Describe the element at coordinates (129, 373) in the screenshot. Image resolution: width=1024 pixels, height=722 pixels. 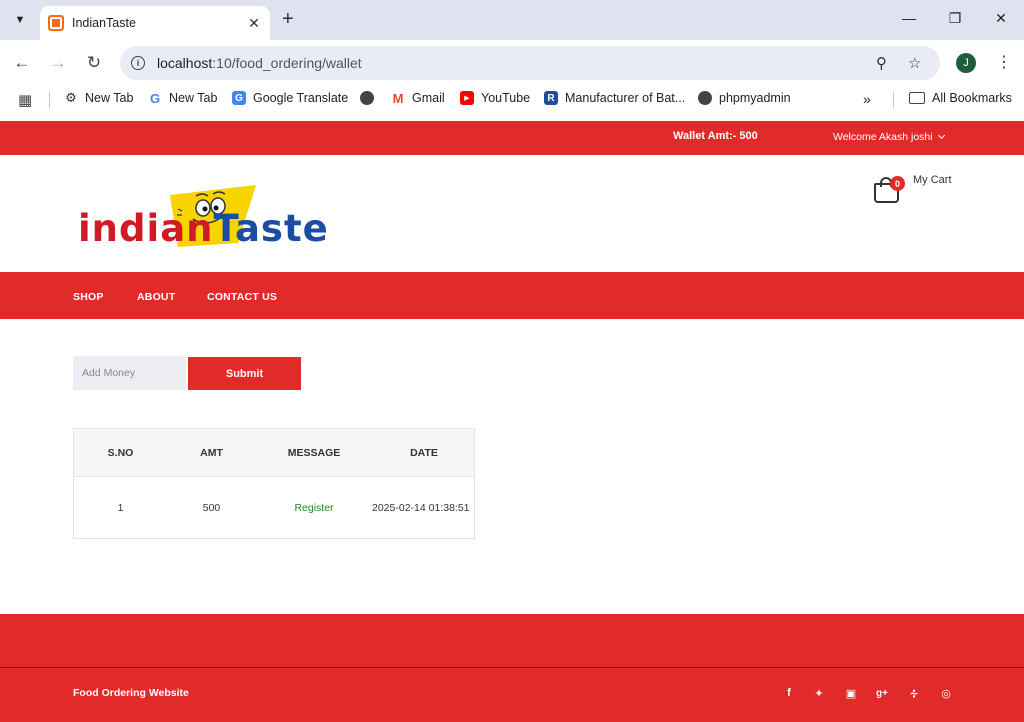
I see `add-money-input` at that location.